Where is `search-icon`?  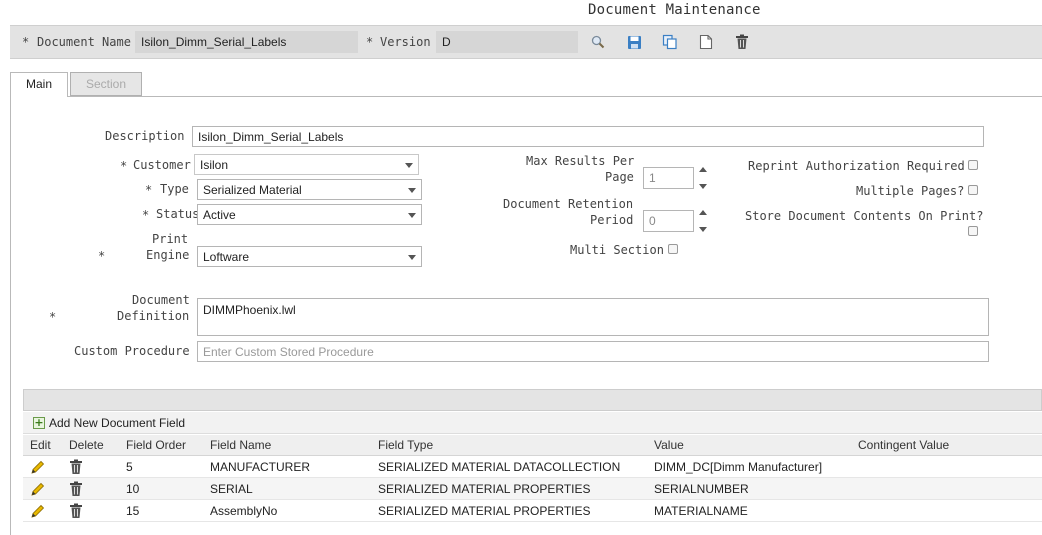
search-icon is located at coordinates (598, 42).